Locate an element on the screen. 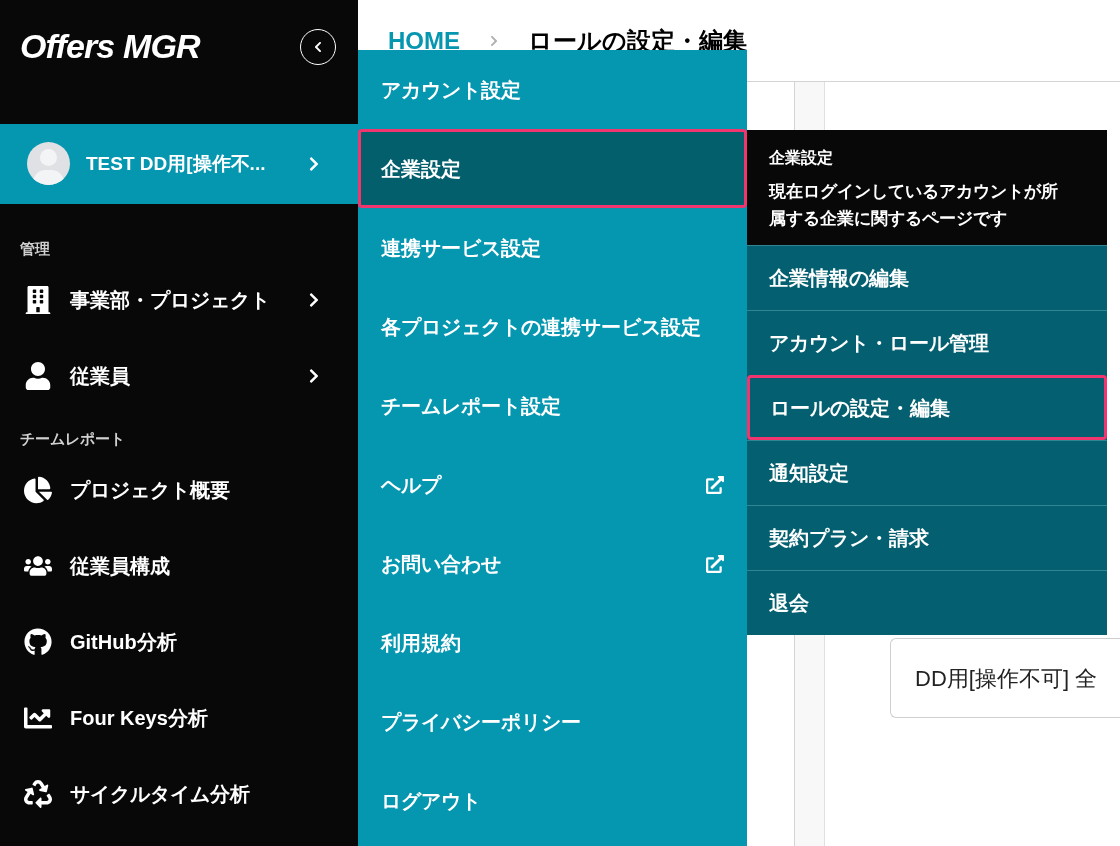 The width and height of the screenshot is (1120, 846). menu-item: アカウント設定 is located at coordinates (552, 89).